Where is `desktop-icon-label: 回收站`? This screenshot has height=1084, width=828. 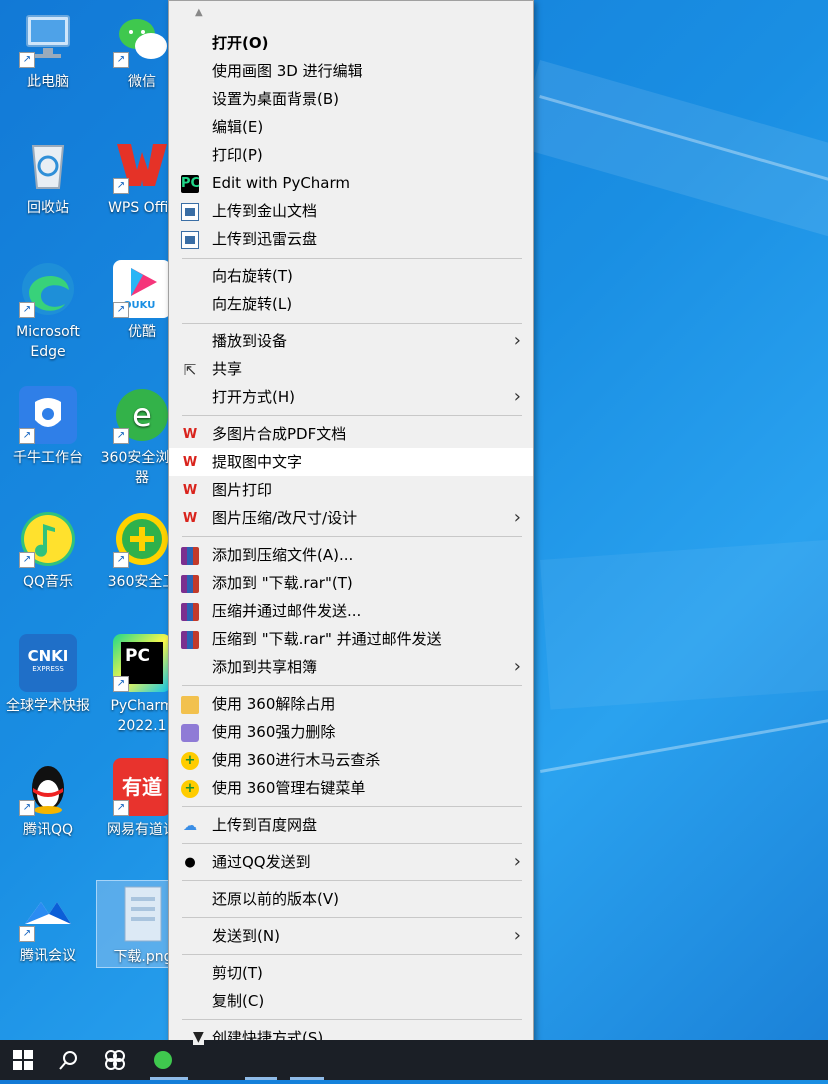 desktop-icon-label: 回收站 is located at coordinates (48, 208).